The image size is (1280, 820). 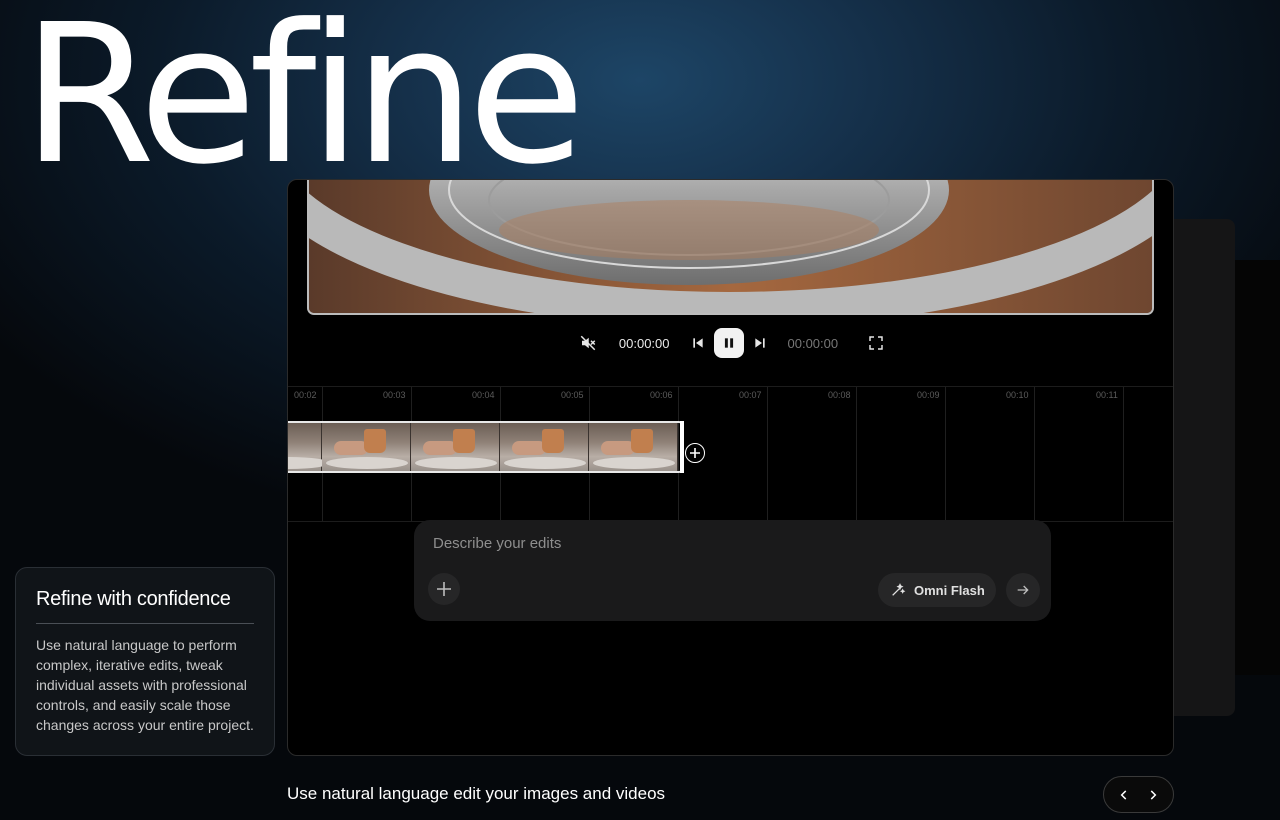 I want to click on volume-muted-icon, so click(x=588, y=343).